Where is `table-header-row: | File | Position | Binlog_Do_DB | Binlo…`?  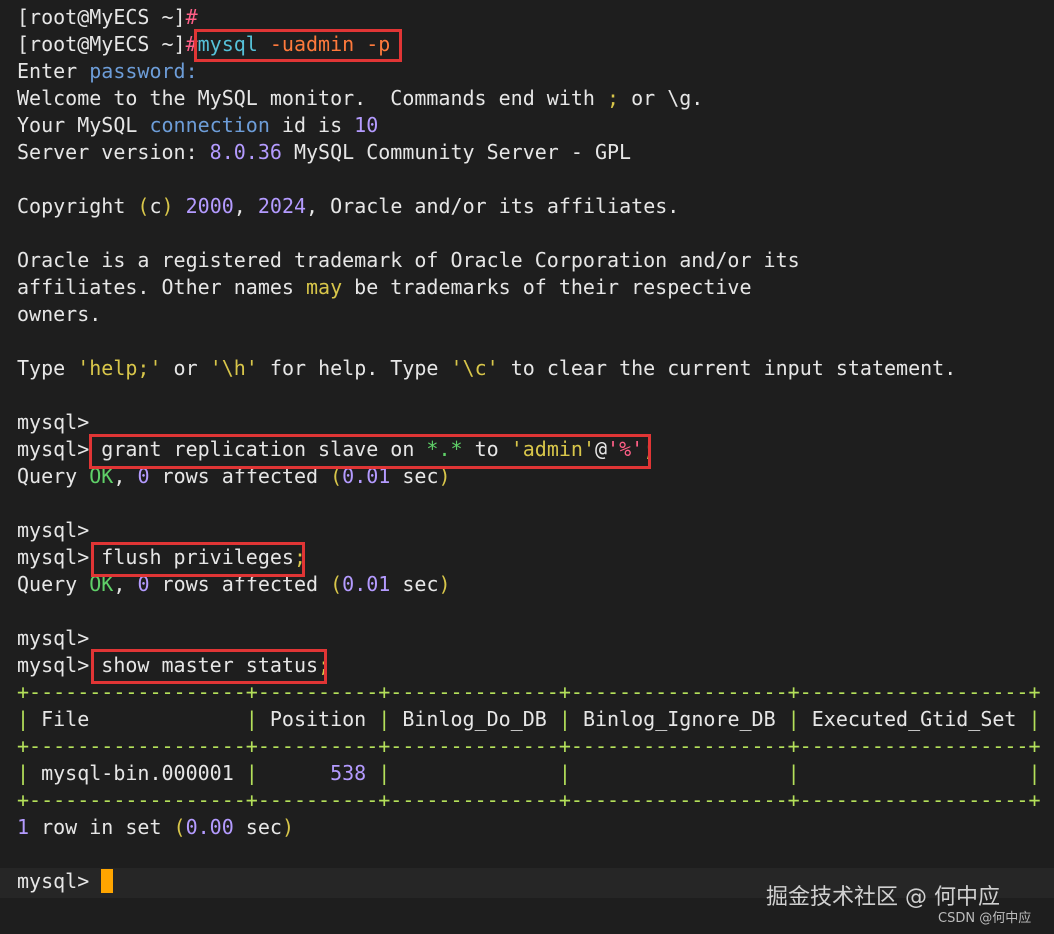 table-header-row: | File | Position | Binlog_Do_DB | Binlo… is located at coordinates (529, 719).